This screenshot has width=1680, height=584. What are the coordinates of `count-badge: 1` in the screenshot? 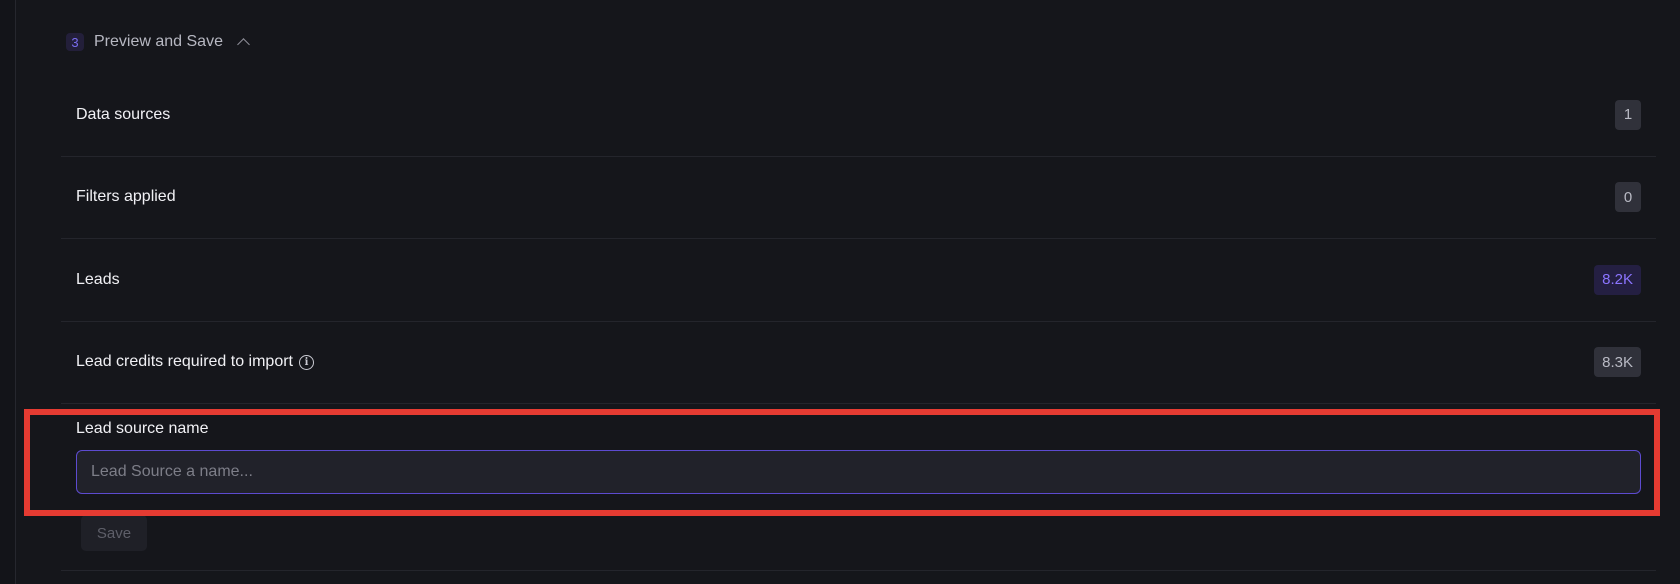 It's located at (1628, 114).